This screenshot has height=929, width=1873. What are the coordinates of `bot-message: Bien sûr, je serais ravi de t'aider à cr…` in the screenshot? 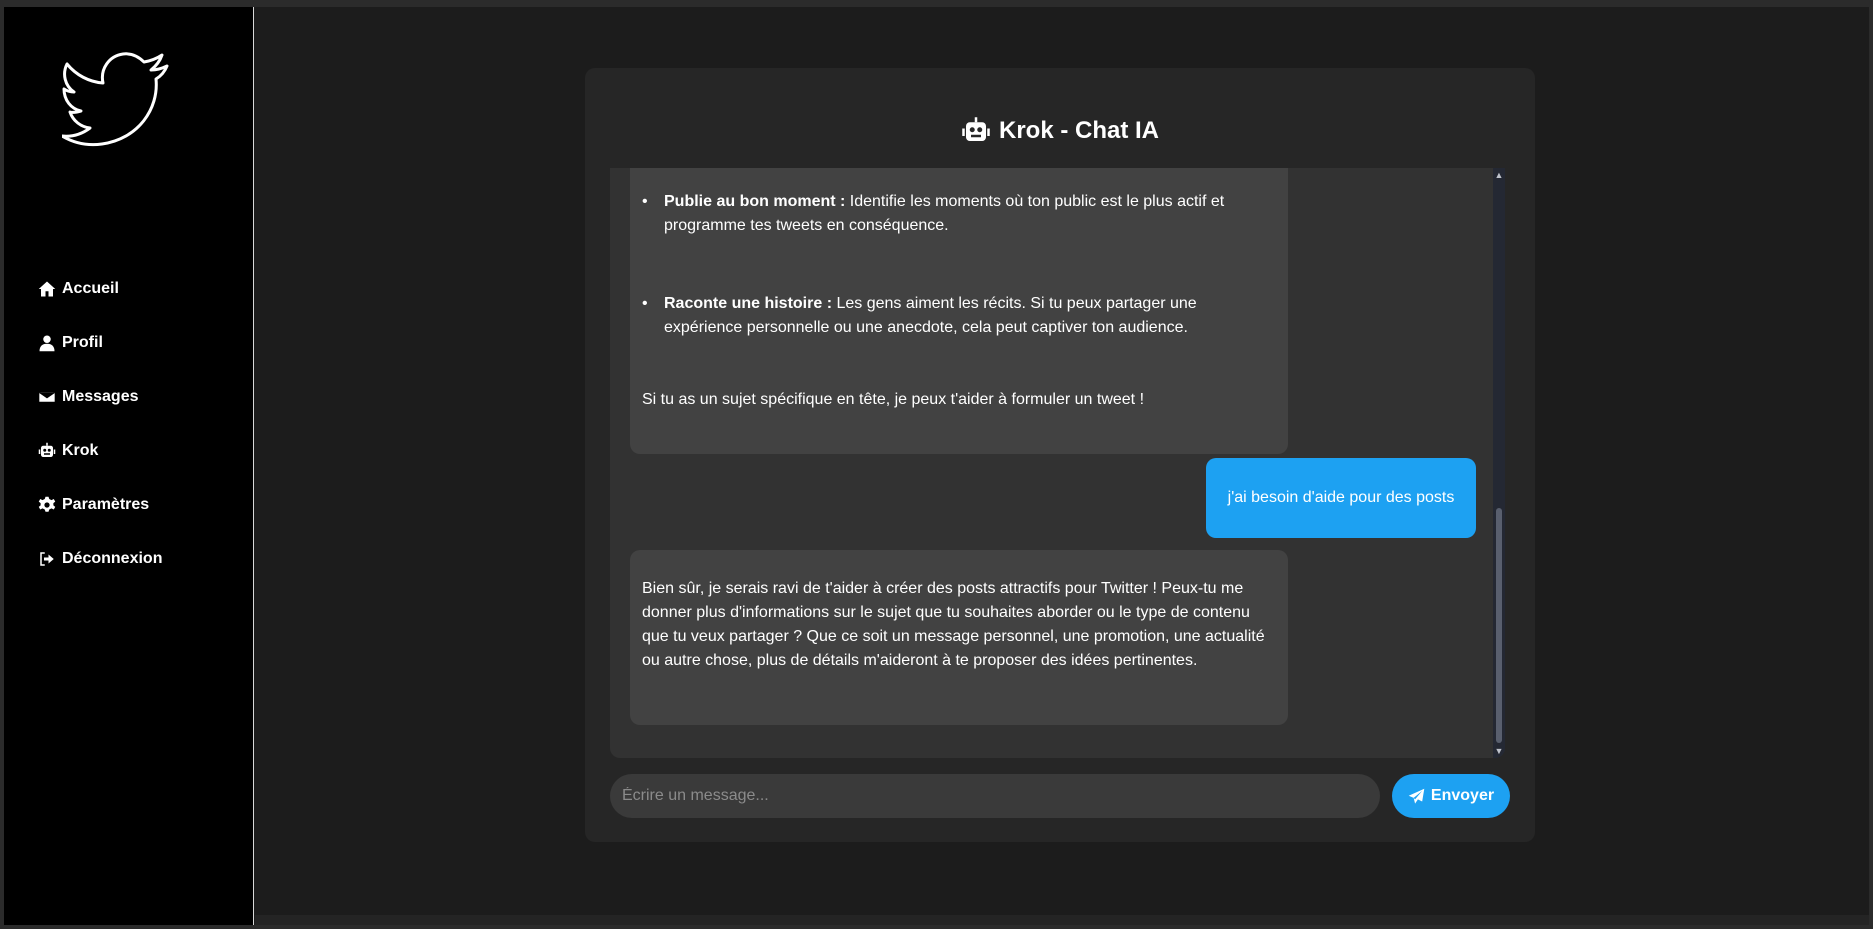 It's located at (959, 637).